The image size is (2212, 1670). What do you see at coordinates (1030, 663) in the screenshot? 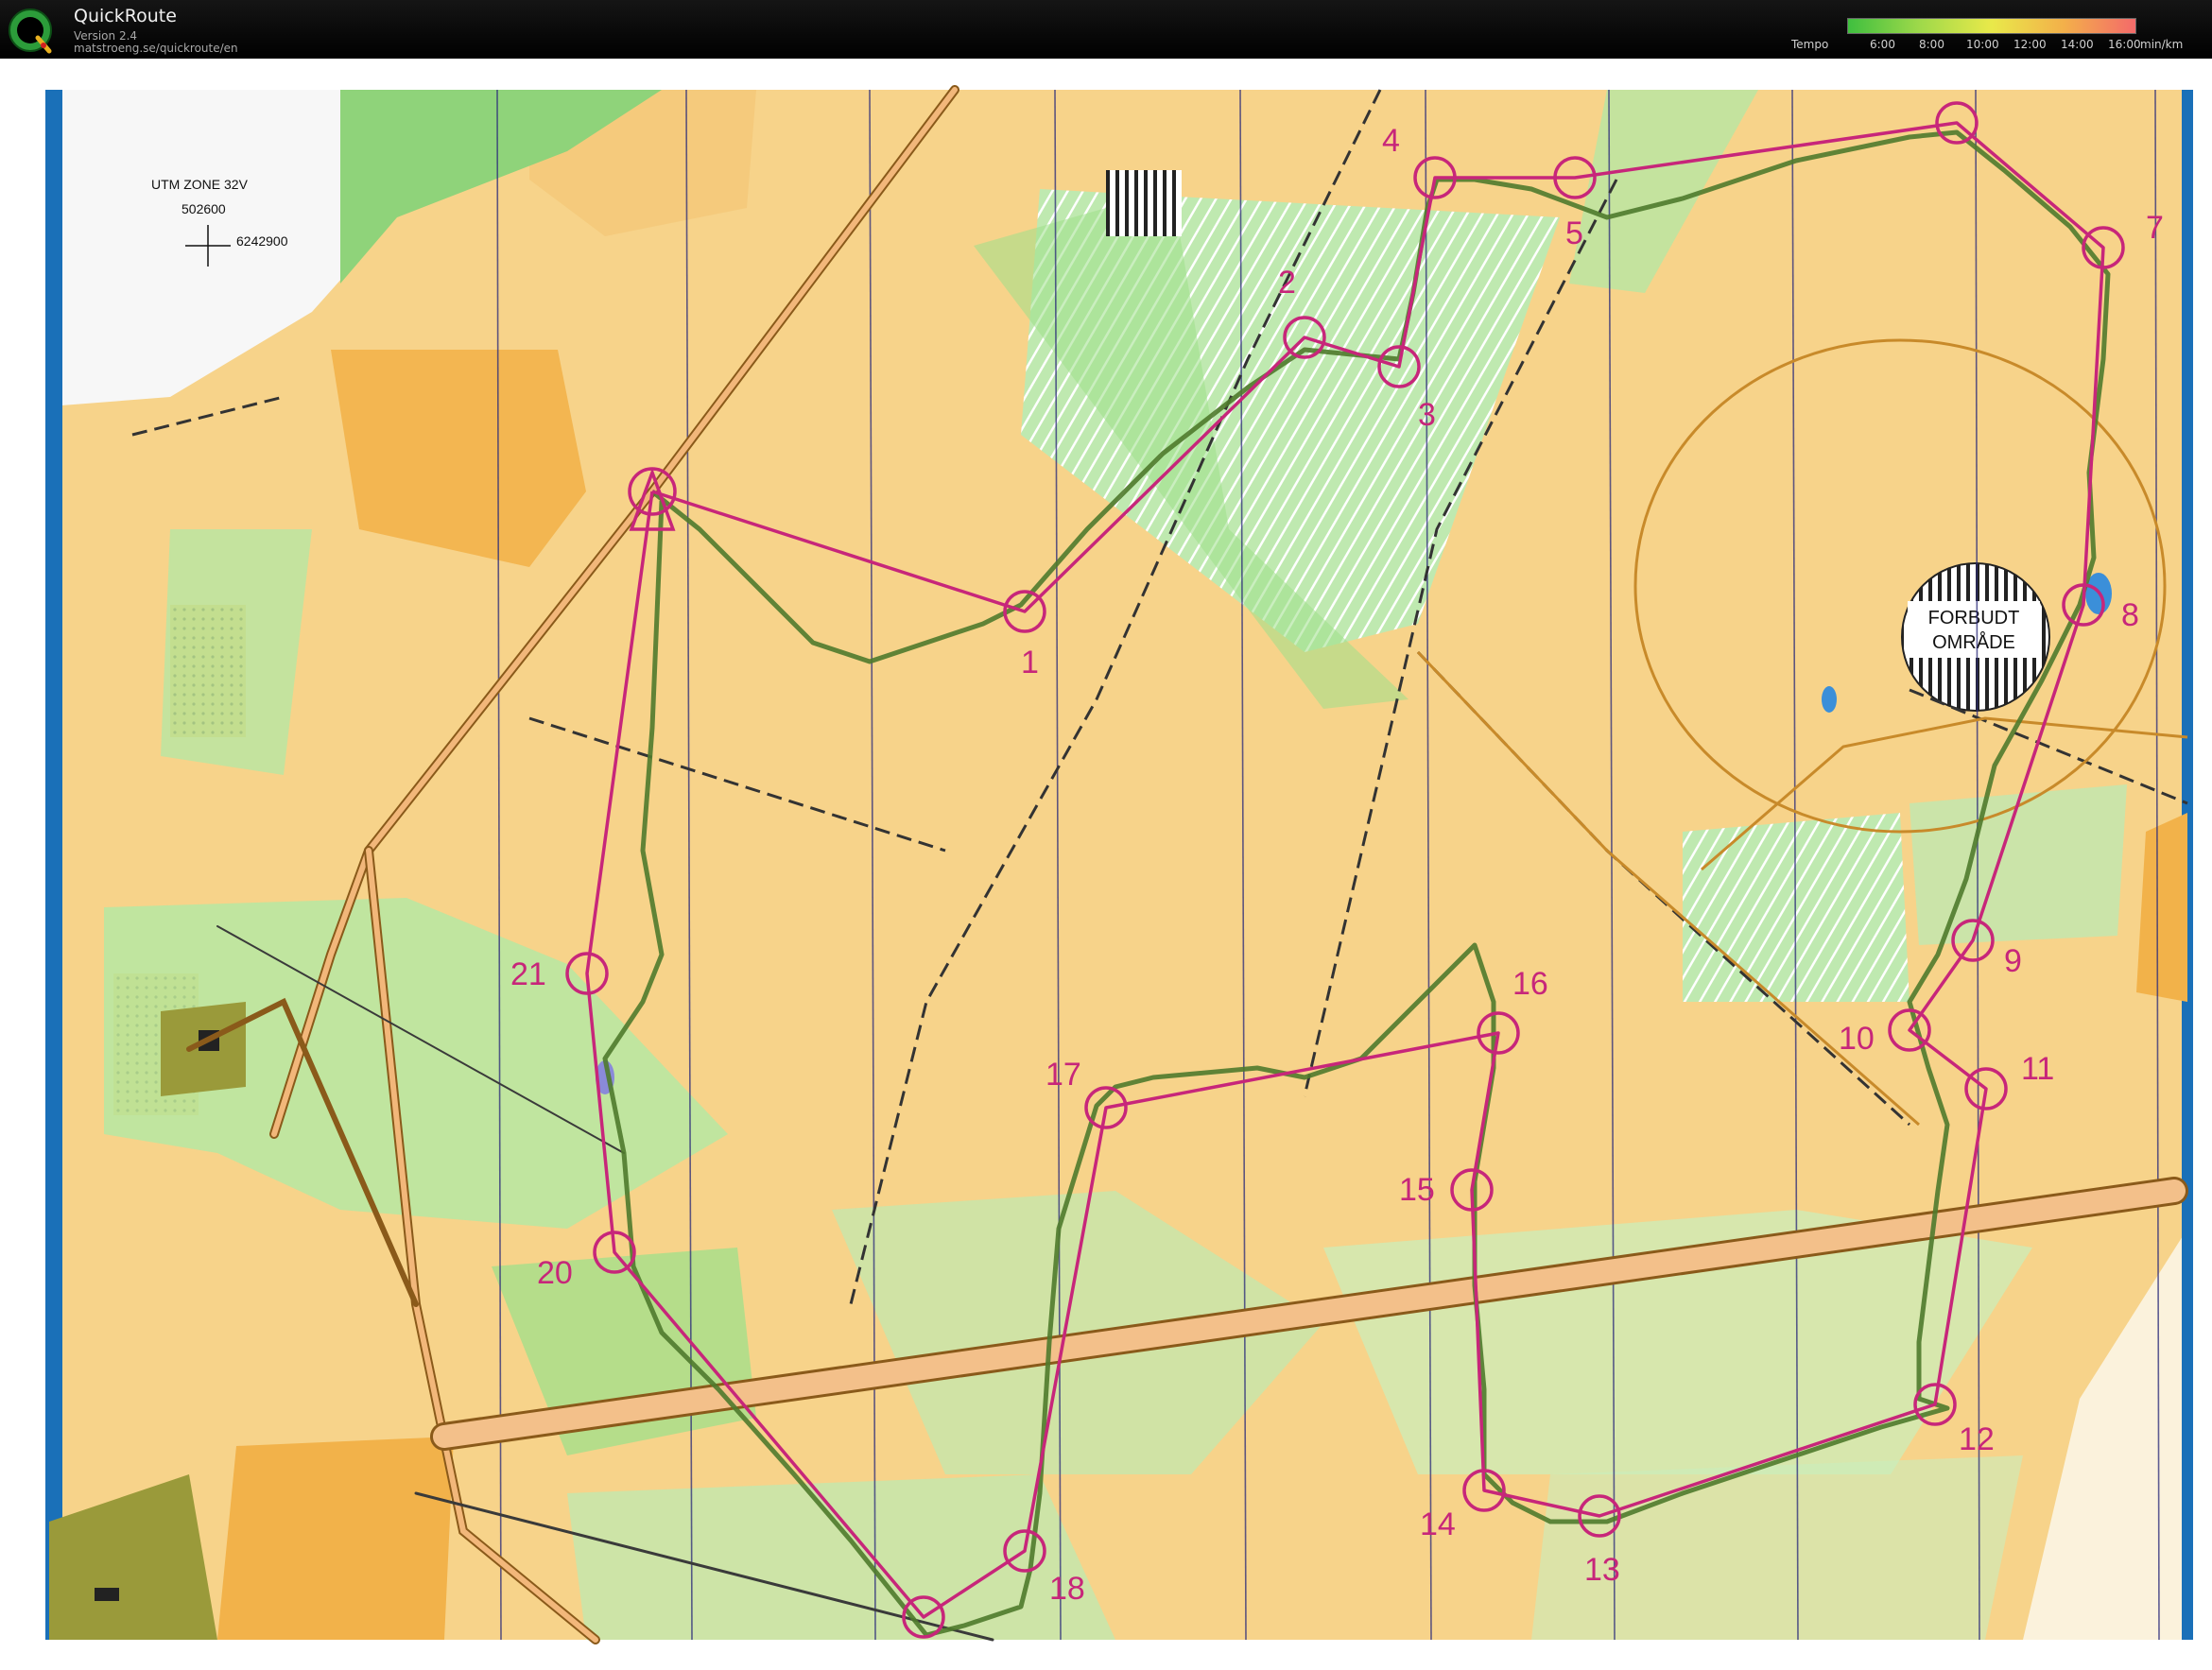
I see `control-number: 1` at bounding box center [1030, 663].